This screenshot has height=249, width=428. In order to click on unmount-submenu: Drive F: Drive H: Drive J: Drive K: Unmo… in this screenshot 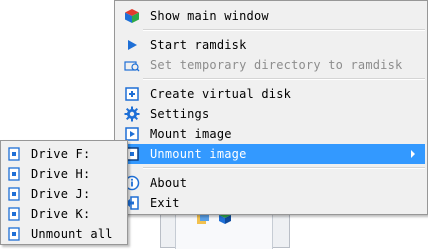, I will do `click(64, 192)`.